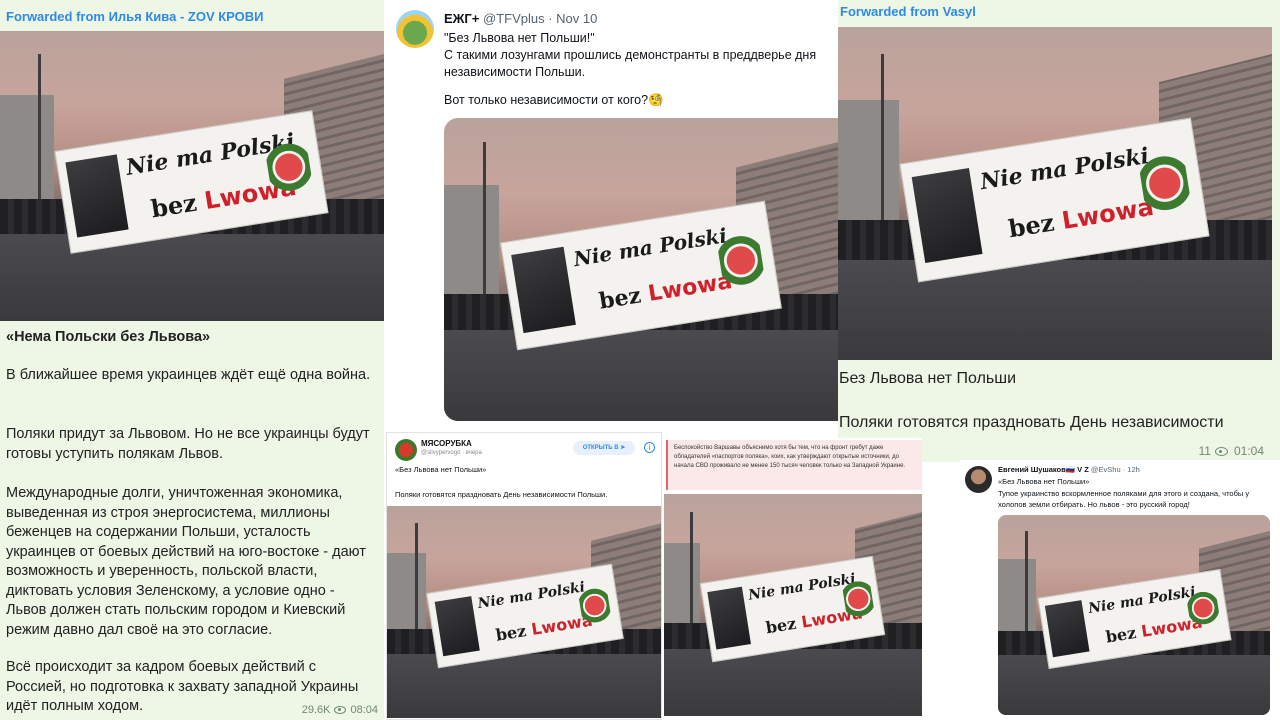  I want to click on channel-name: МЯСОРУБКА, so click(446, 443).